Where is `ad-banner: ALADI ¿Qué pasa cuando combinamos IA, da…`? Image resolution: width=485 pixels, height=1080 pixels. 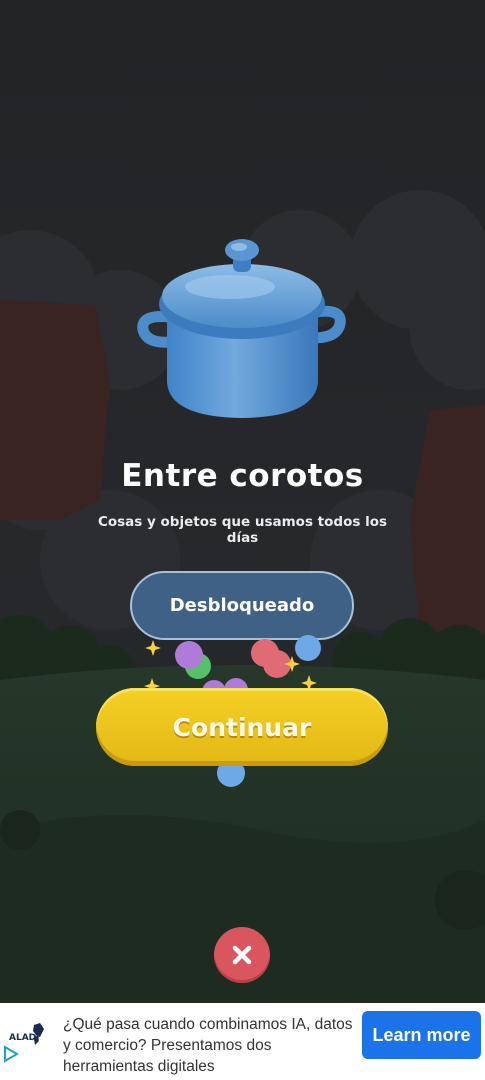
ad-banner: ALADI ¿Qué pasa cuando combinamos IA, da… is located at coordinates (242, 1041).